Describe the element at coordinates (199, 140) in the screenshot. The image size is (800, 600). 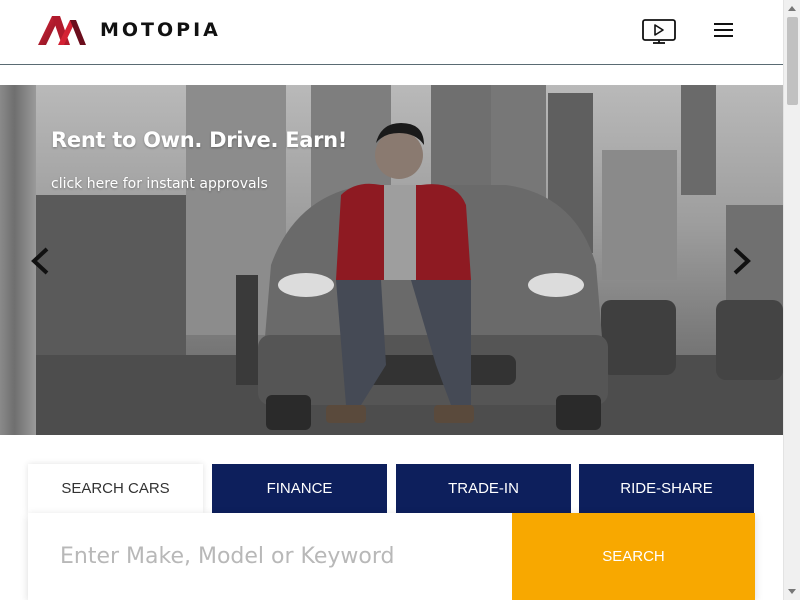
I see `hero-title: Rent to Own. Drive. Earn!` at that location.